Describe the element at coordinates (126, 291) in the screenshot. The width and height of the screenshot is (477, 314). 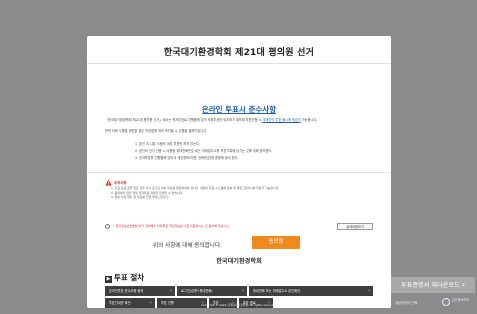
I see `procedure-step-label: 온라인투표 준수사항 동의` at that location.